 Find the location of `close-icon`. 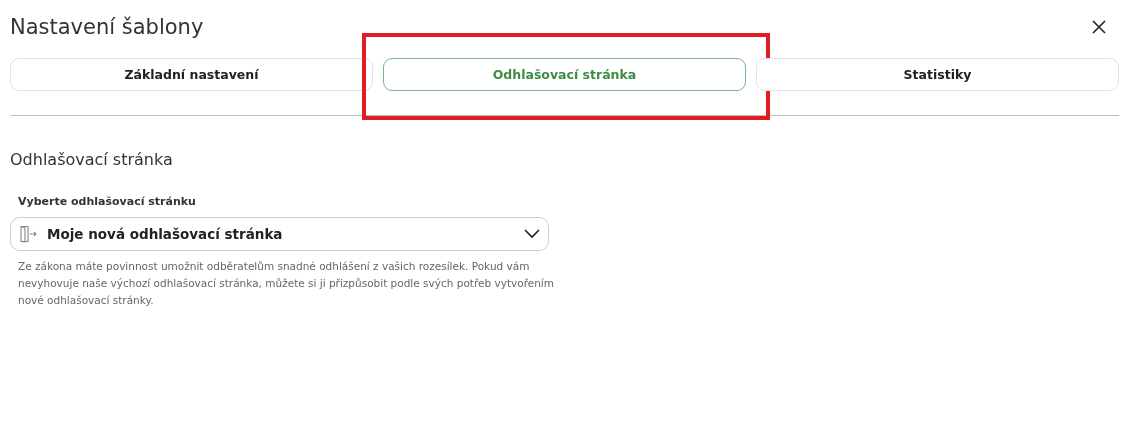

close-icon is located at coordinates (1099, 27).